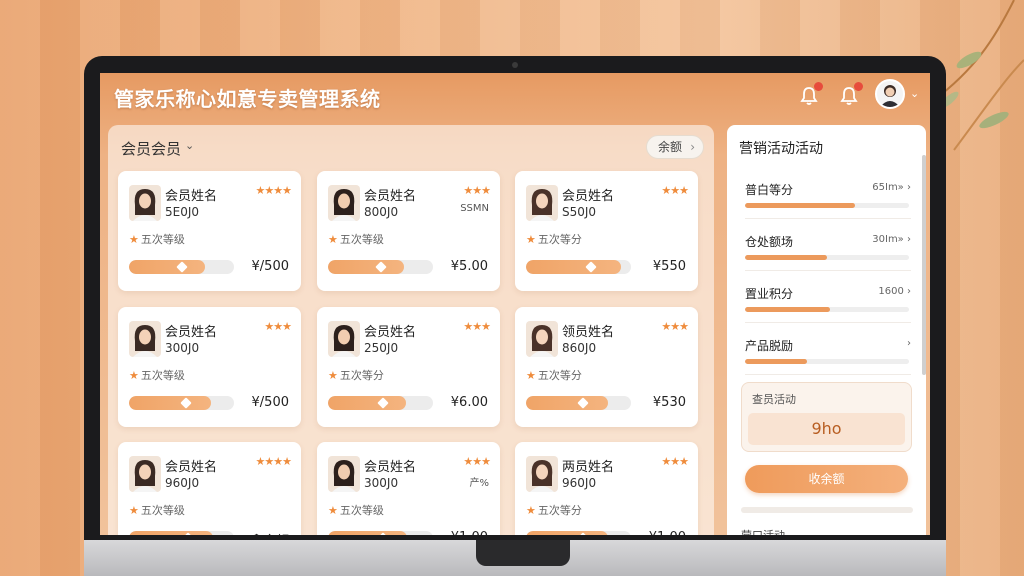  I want to click on marketing-row-number: 30Im», so click(888, 239).